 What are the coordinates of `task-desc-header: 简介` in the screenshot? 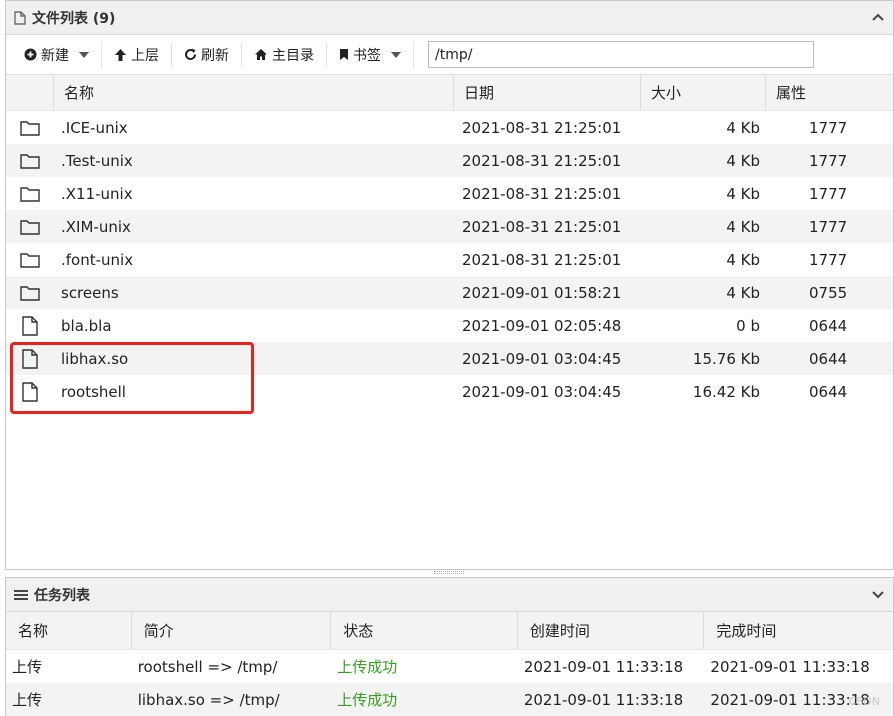 It's located at (232, 630).